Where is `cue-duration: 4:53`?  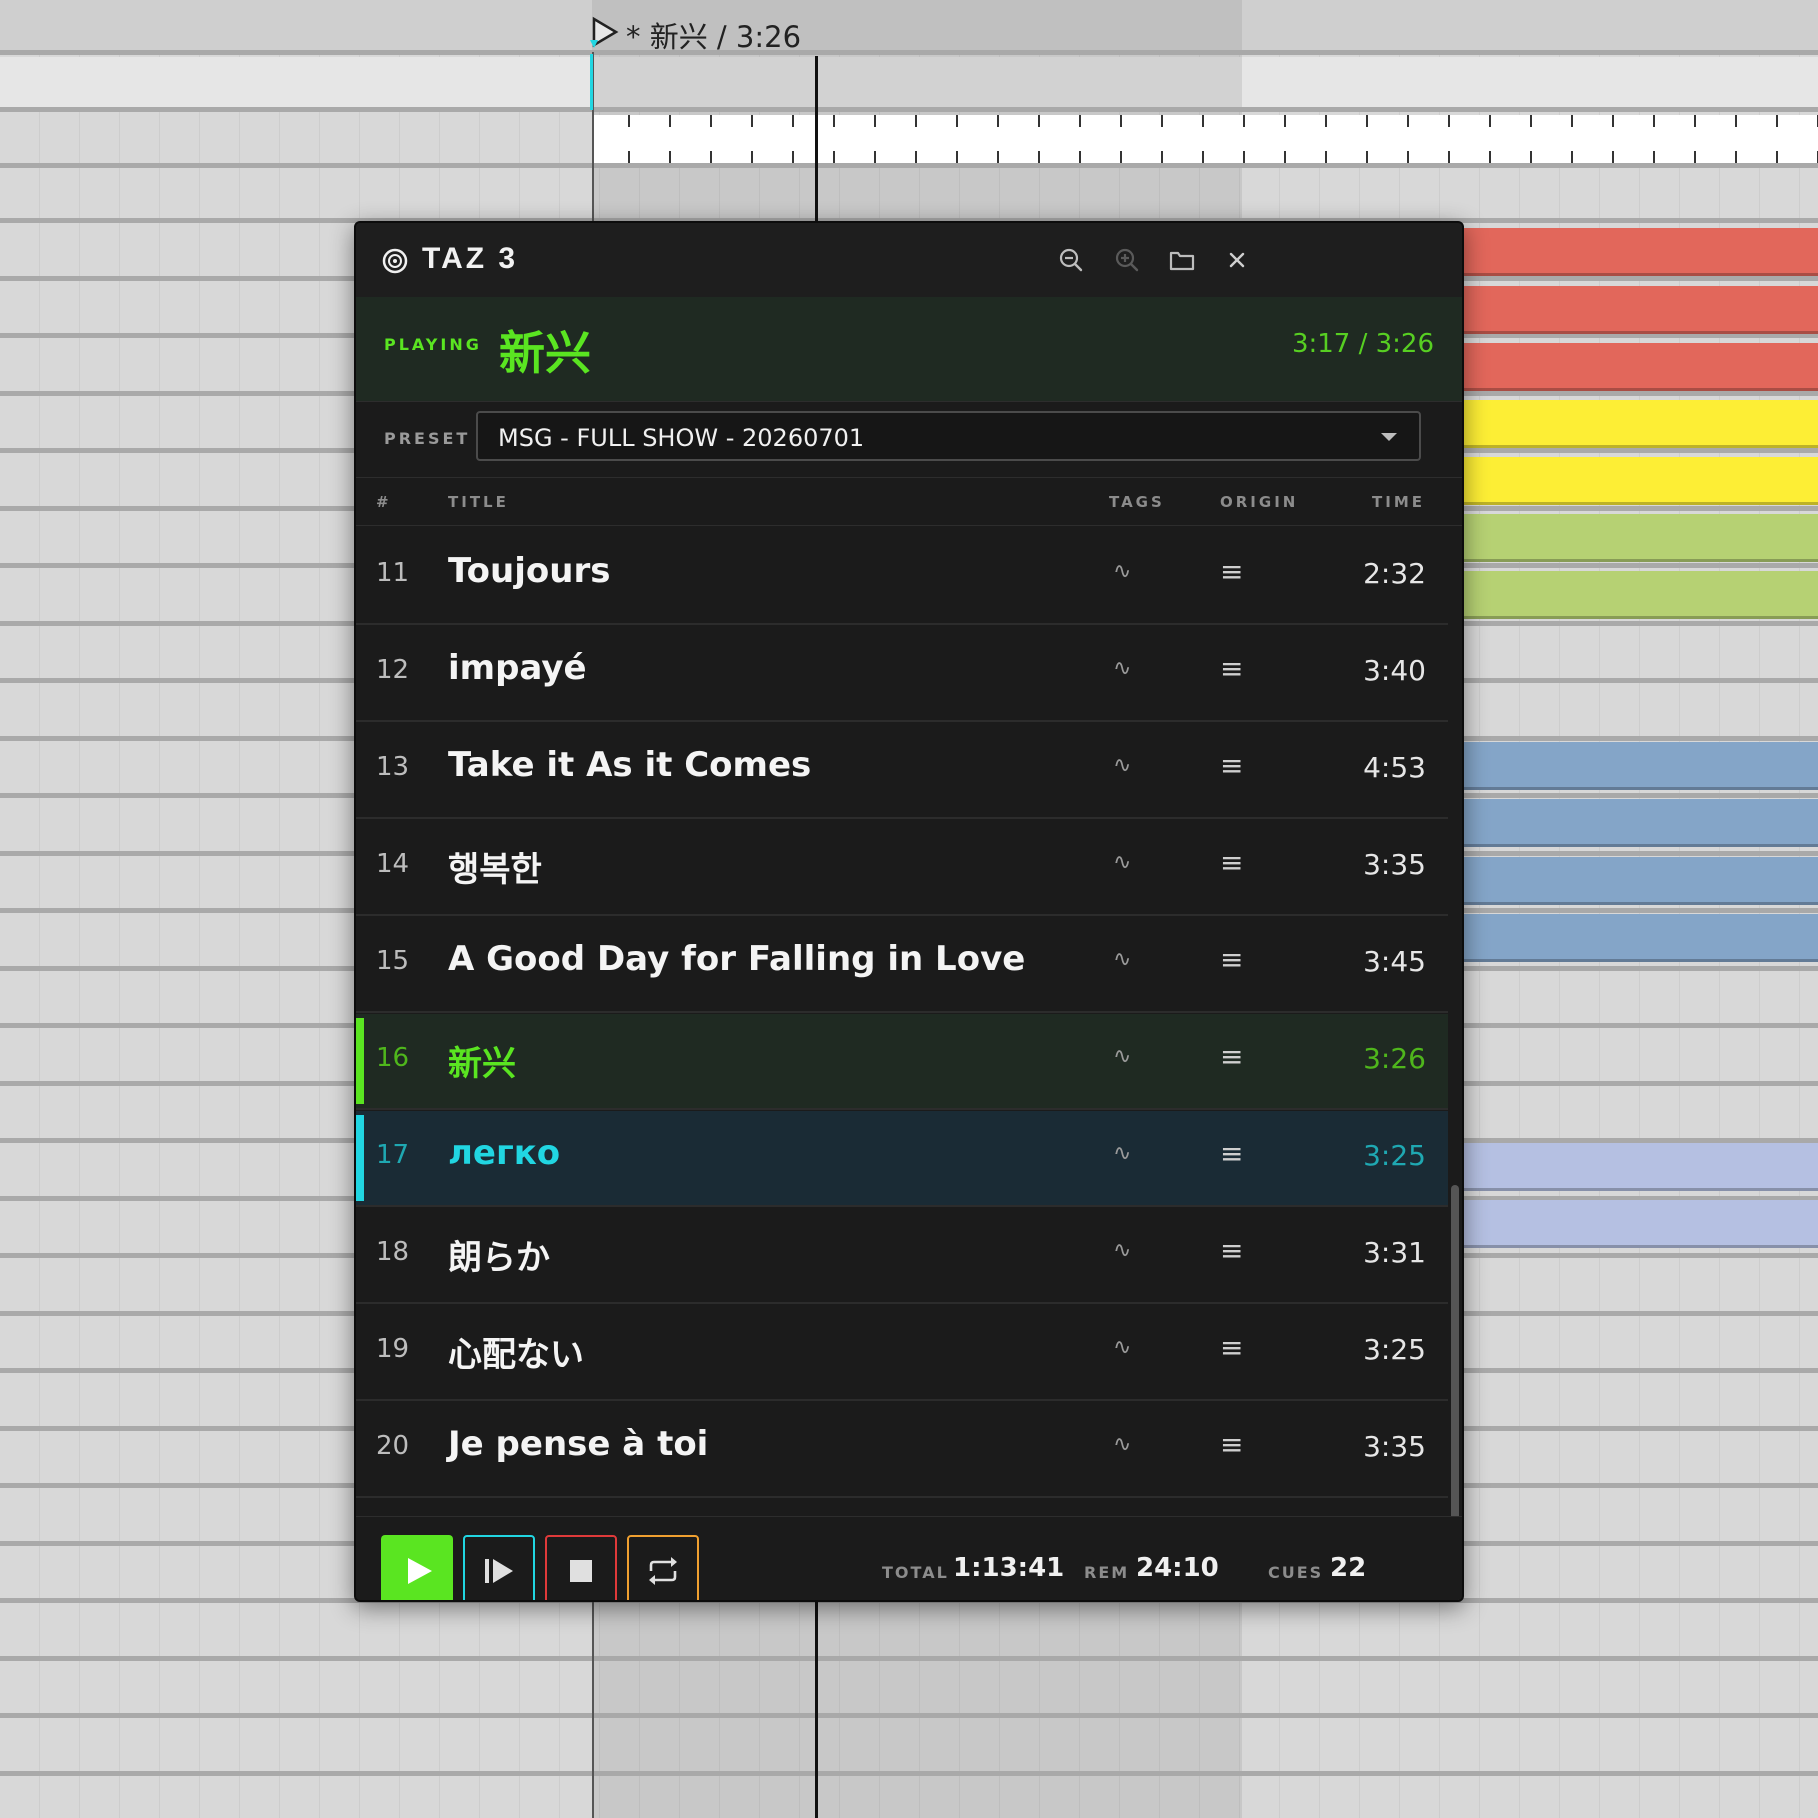 cue-duration: 4:53 is located at coordinates (1394, 767).